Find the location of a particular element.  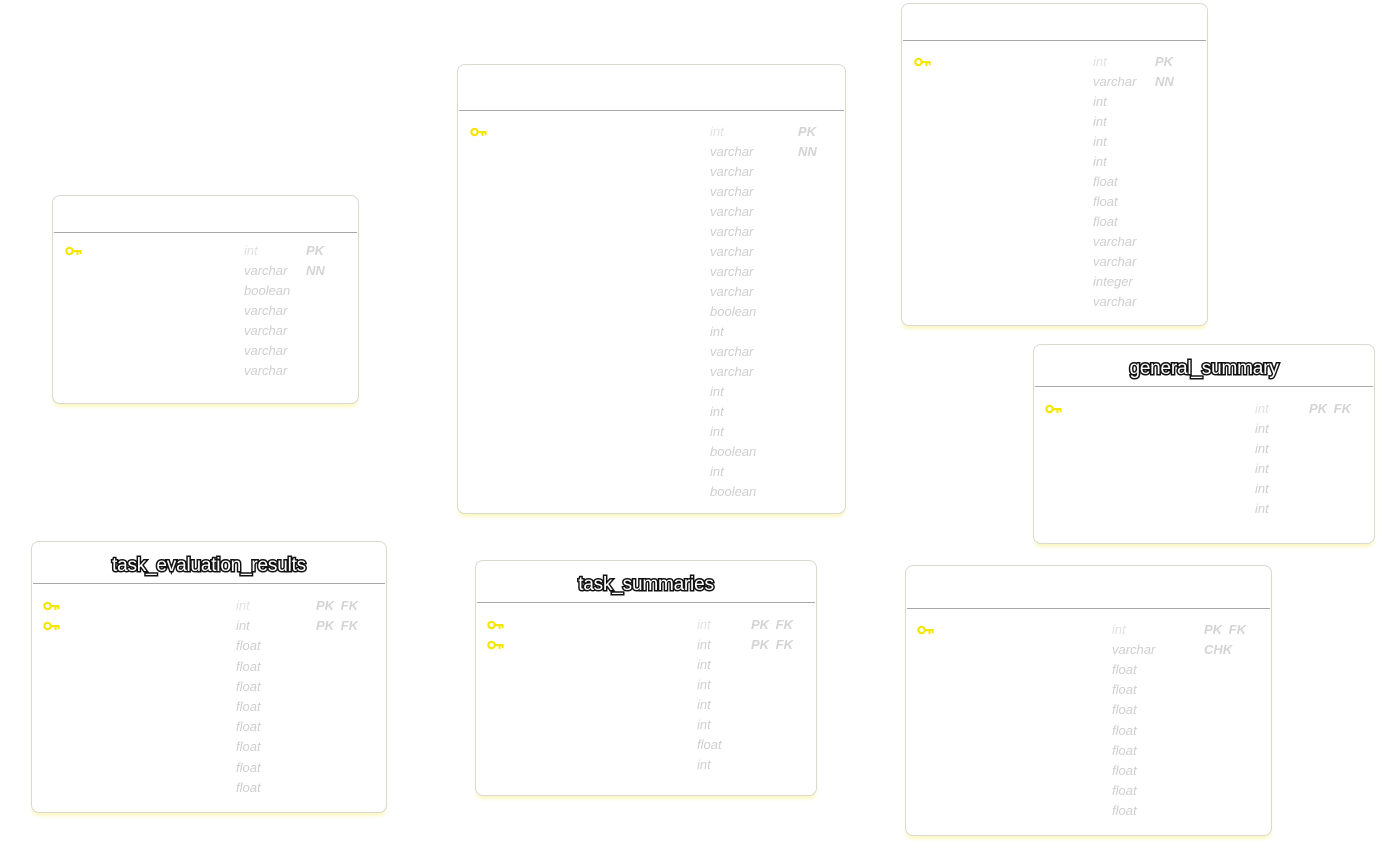

entity-table: general_summary int PK FK int int int int int is located at coordinates (1204, 444).